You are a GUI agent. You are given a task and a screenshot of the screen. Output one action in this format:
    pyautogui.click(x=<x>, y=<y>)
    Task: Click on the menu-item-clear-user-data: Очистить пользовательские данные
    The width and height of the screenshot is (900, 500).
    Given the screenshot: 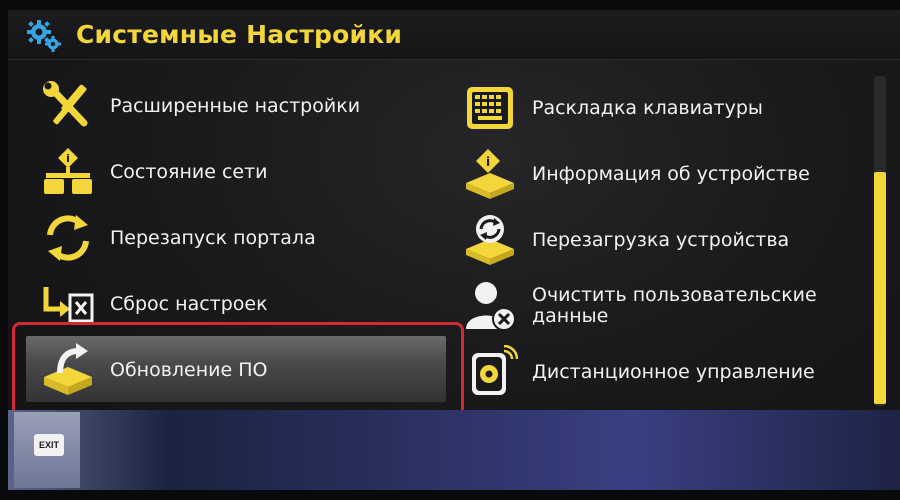 What is the action you would take?
    pyautogui.click(x=637, y=306)
    